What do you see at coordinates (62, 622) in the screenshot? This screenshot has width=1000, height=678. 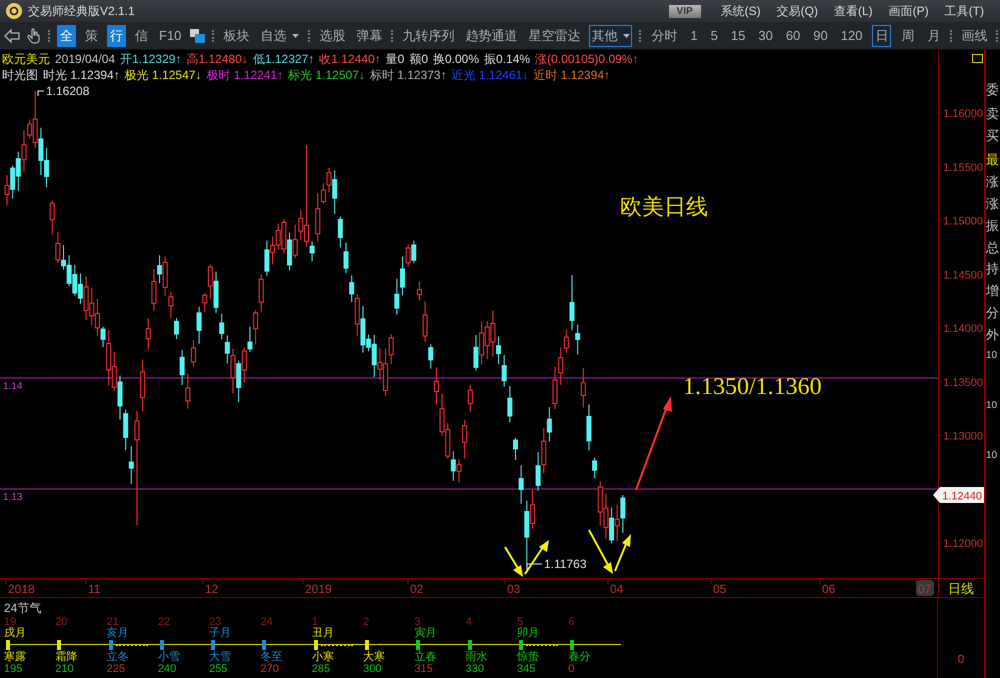 I see `term-number: 20` at bounding box center [62, 622].